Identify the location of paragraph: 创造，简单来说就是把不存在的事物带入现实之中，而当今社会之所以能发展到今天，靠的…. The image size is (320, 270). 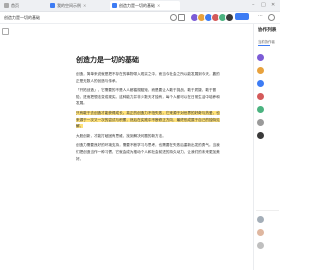
(149, 77).